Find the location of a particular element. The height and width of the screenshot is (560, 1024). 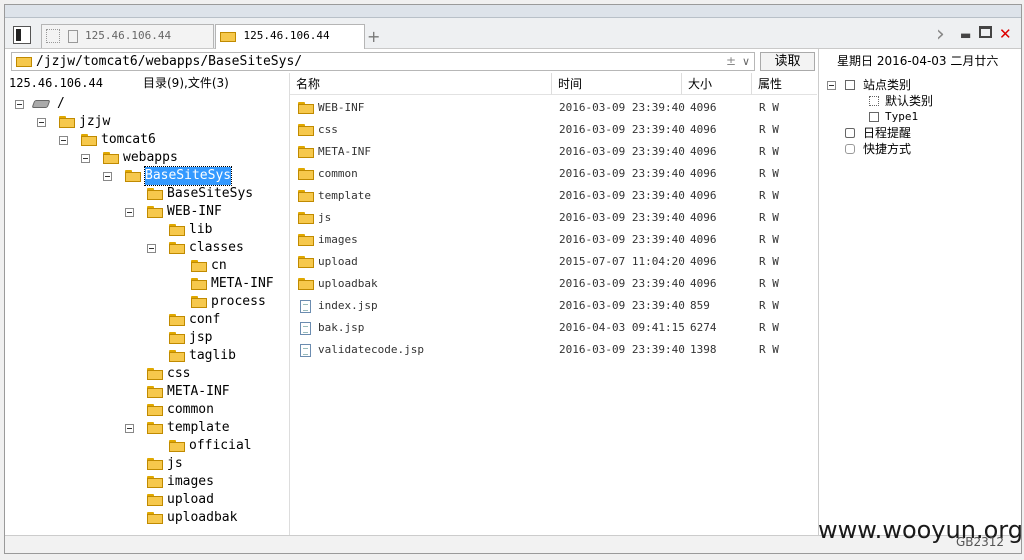

dir-summary: 目录(9),文件(3) is located at coordinates (186, 83).